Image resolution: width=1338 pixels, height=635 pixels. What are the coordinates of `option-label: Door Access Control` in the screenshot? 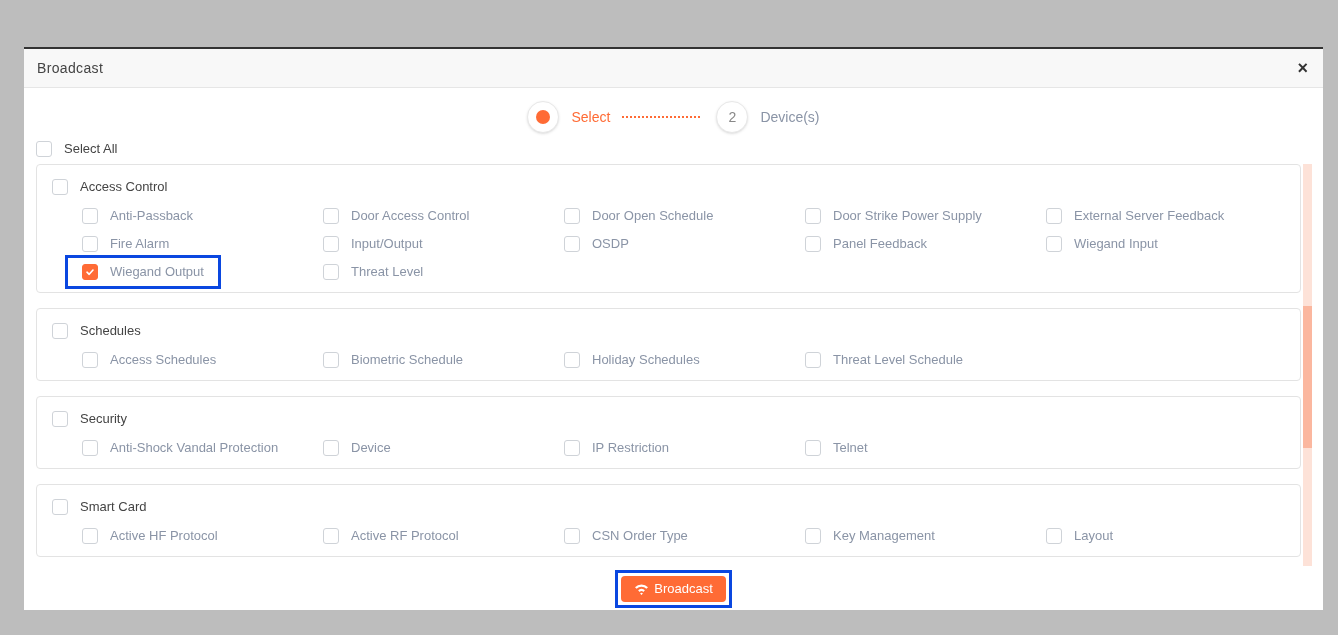 It's located at (410, 216).